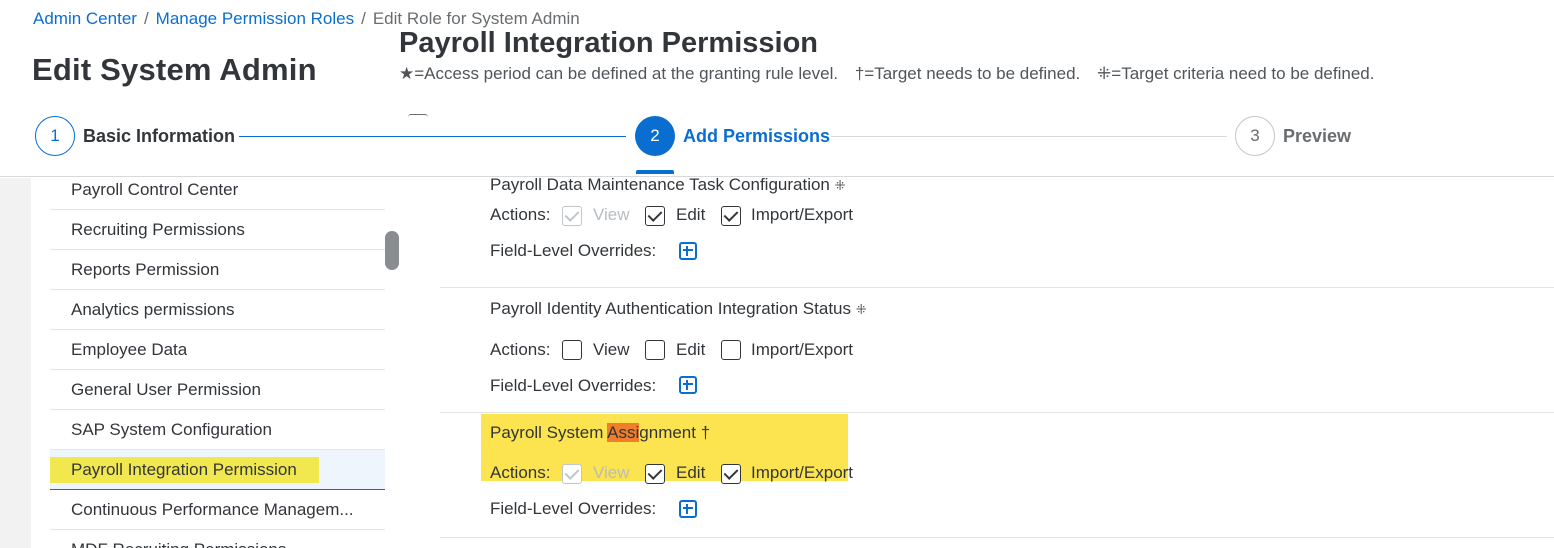 The height and width of the screenshot is (548, 1554). Describe the element at coordinates (174, 69) in the screenshot. I see `page-title: Edit System Admin` at that location.